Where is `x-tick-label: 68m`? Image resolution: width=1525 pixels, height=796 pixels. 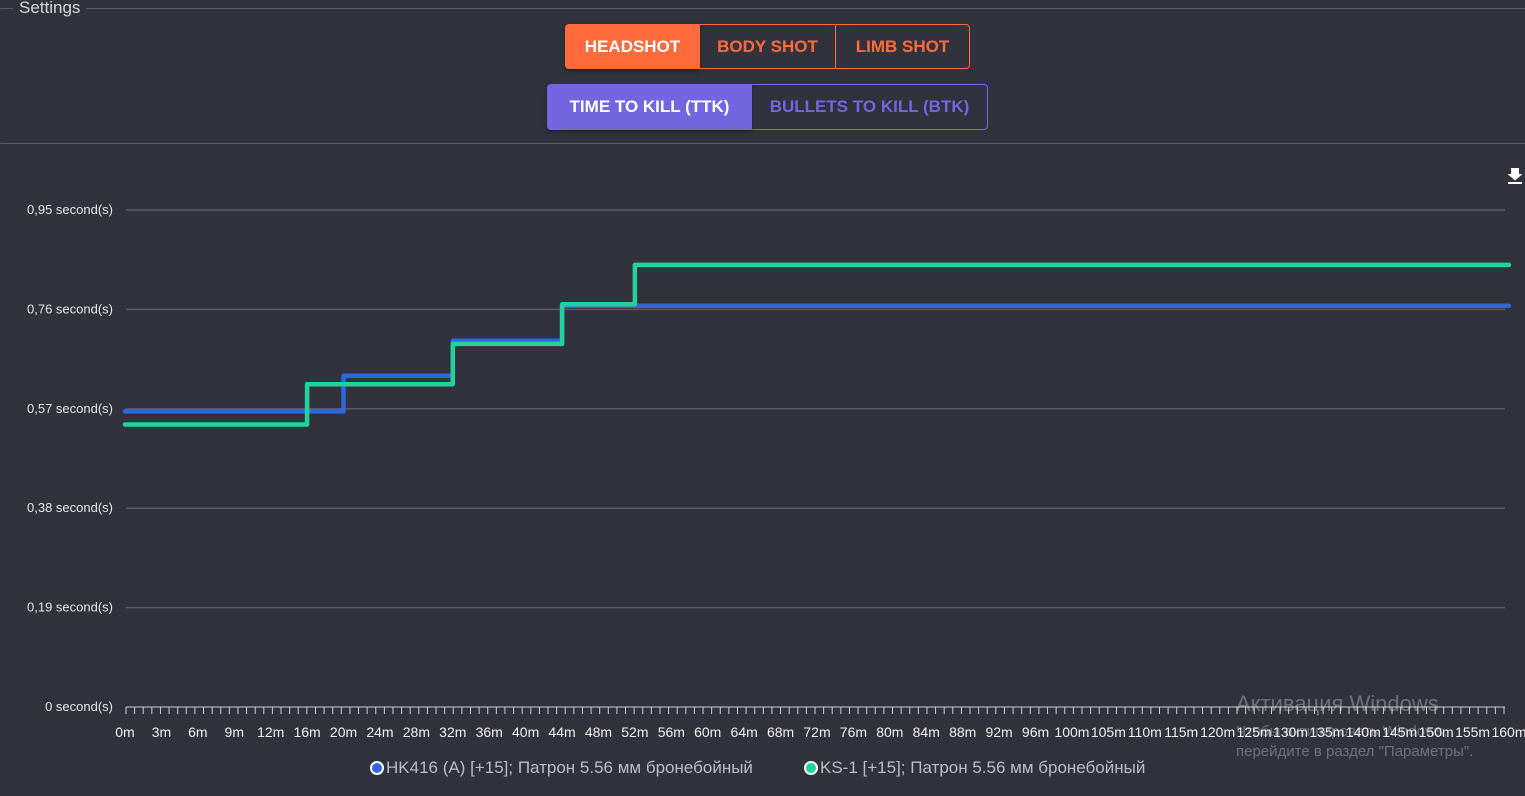
x-tick-label: 68m is located at coordinates (780, 732).